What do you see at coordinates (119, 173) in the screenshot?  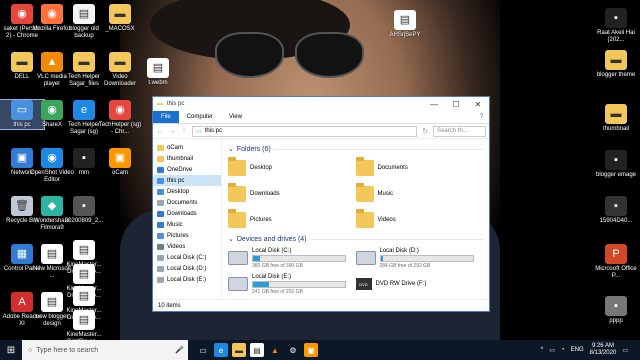 I see `desktop-icon-label: oCam` at bounding box center [119, 173].